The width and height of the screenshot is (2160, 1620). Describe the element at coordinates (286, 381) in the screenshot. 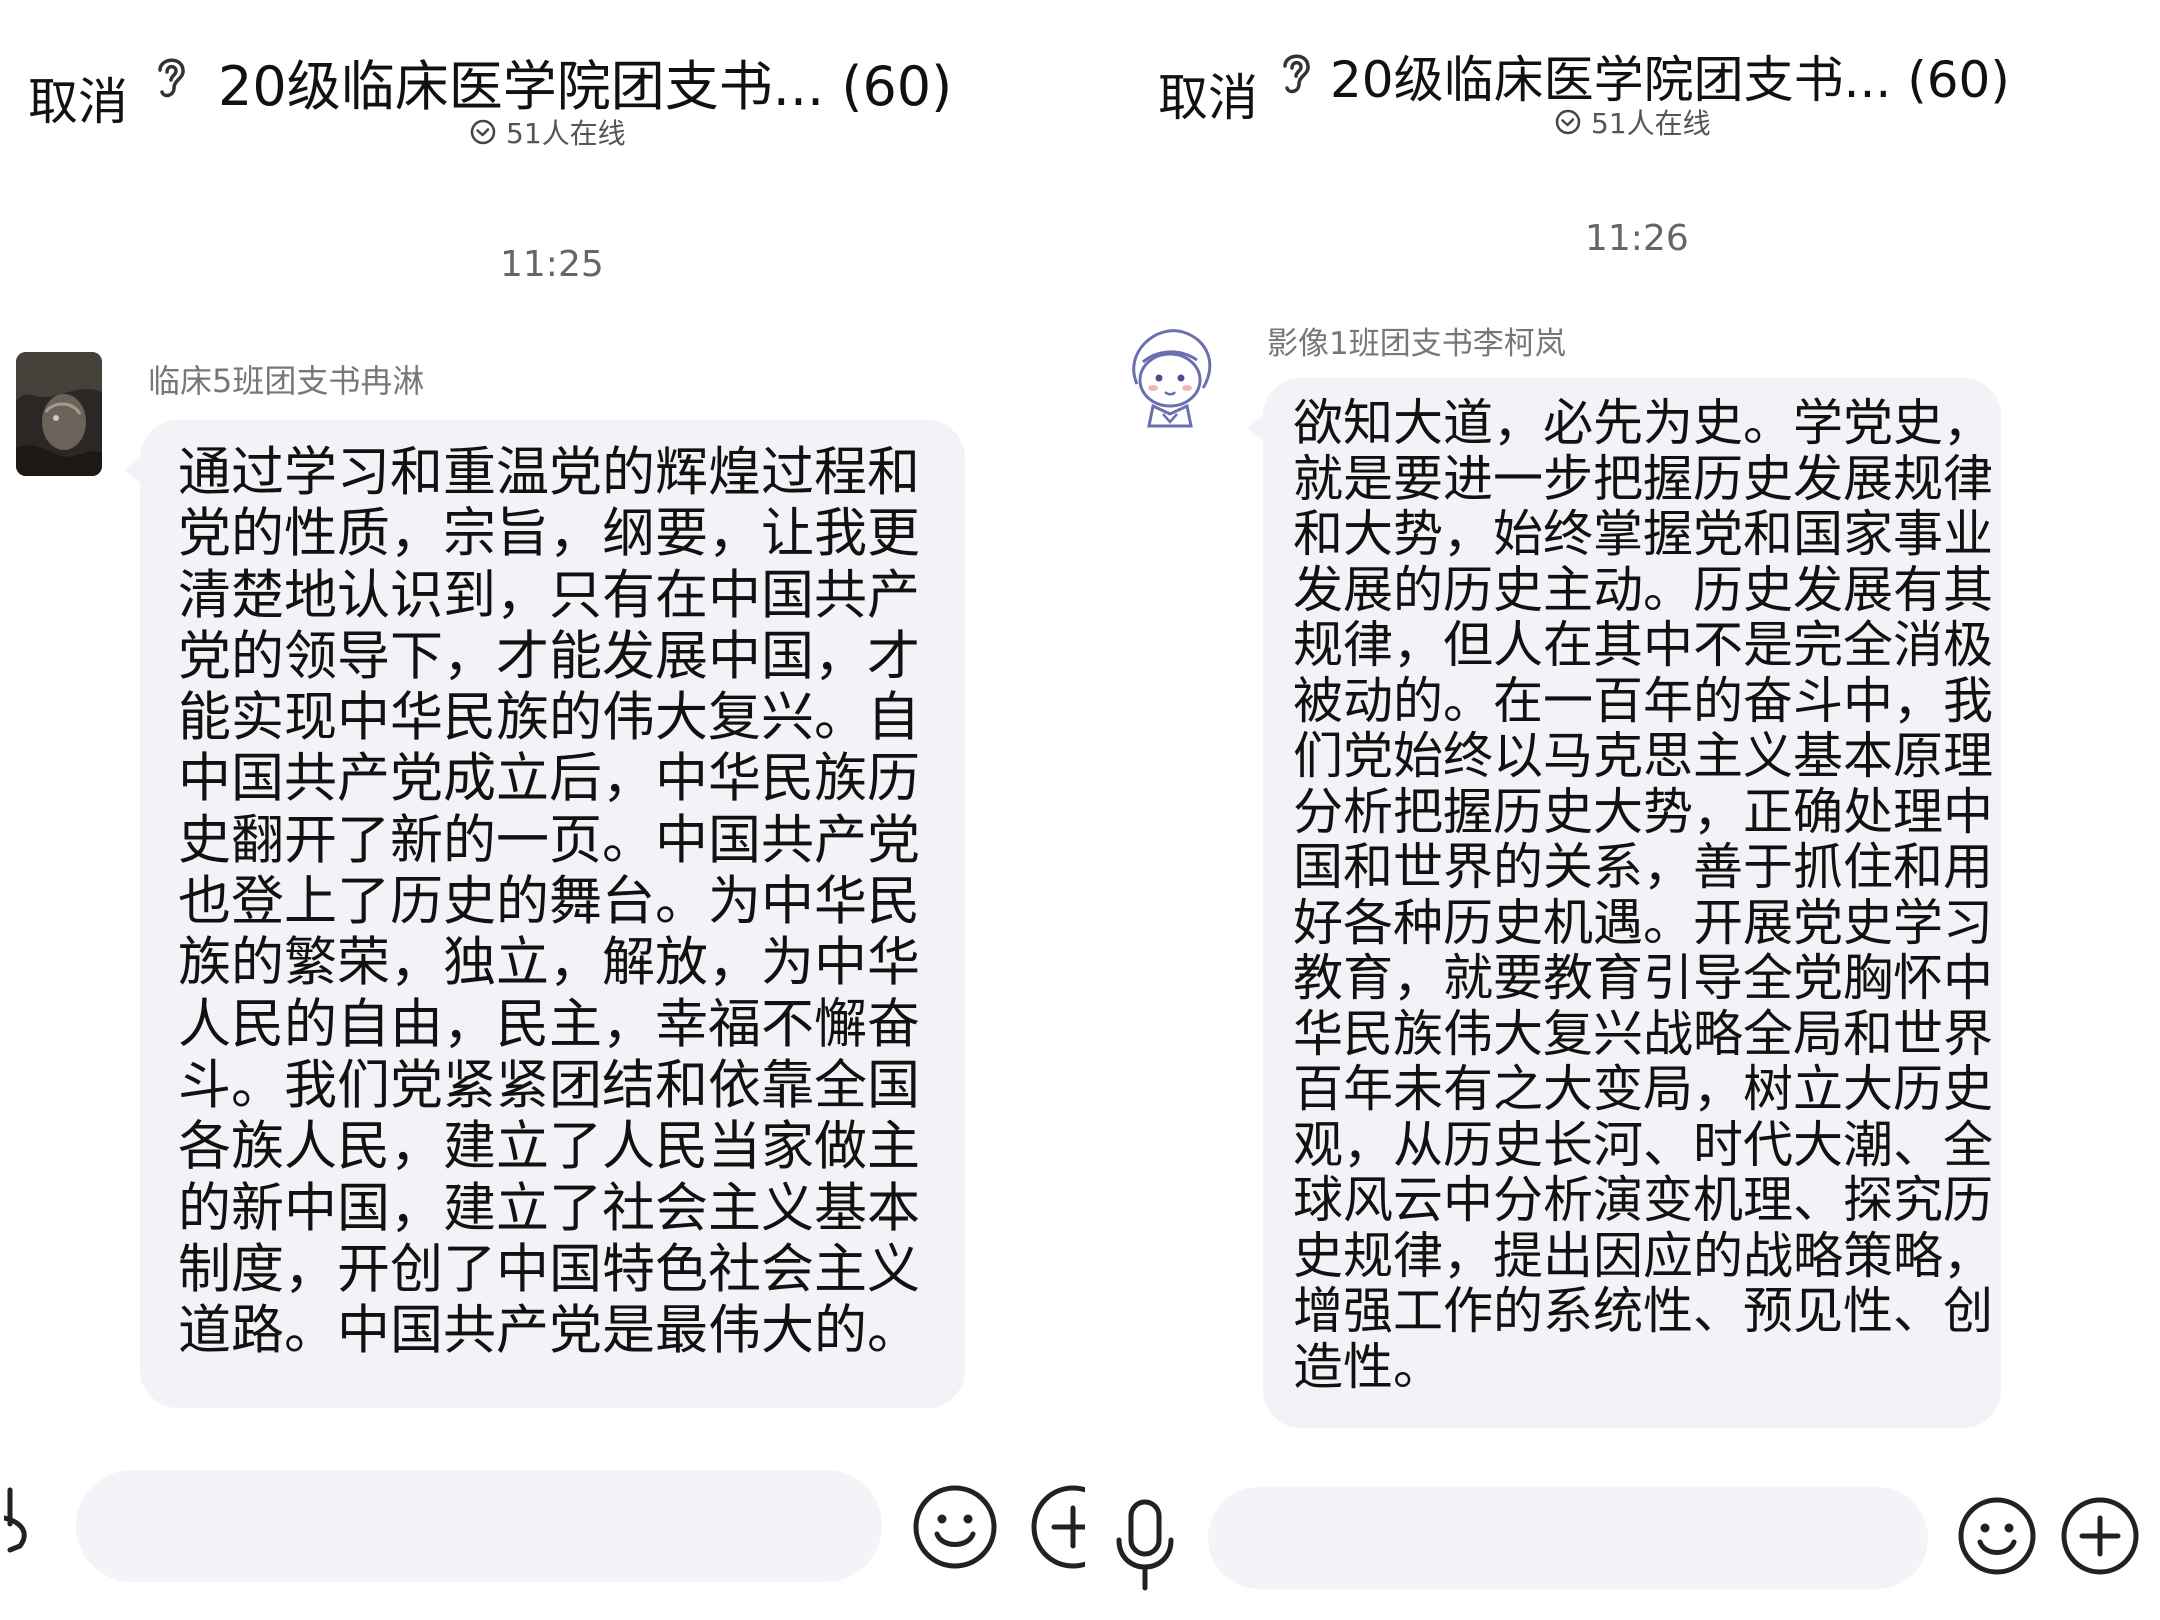

I see `sender-name: 临床5班团支书冉淋` at that location.